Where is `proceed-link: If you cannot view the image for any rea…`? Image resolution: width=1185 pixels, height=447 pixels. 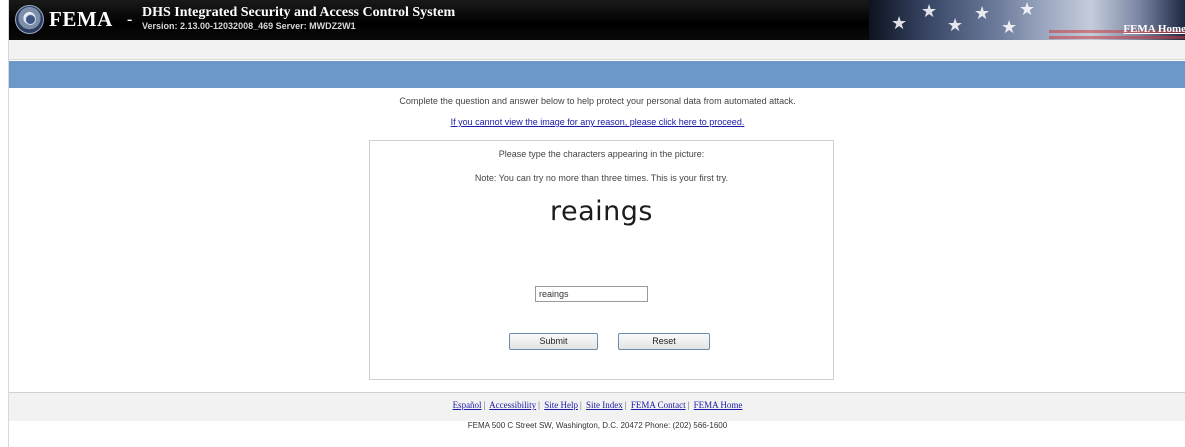
proceed-link: If you cannot view the image for any rea… is located at coordinates (597, 122).